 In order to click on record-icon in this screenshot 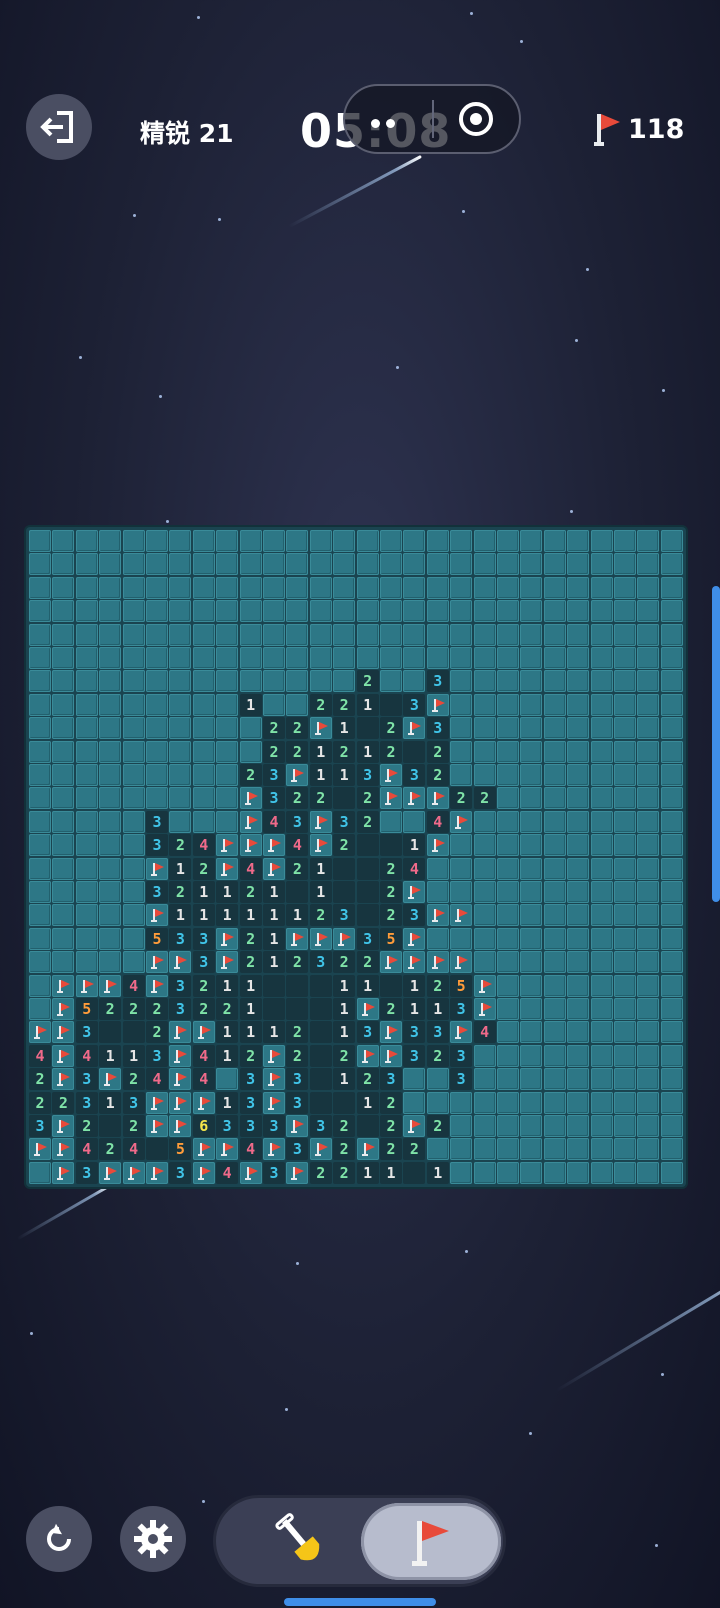, I will do `click(476, 119)`.